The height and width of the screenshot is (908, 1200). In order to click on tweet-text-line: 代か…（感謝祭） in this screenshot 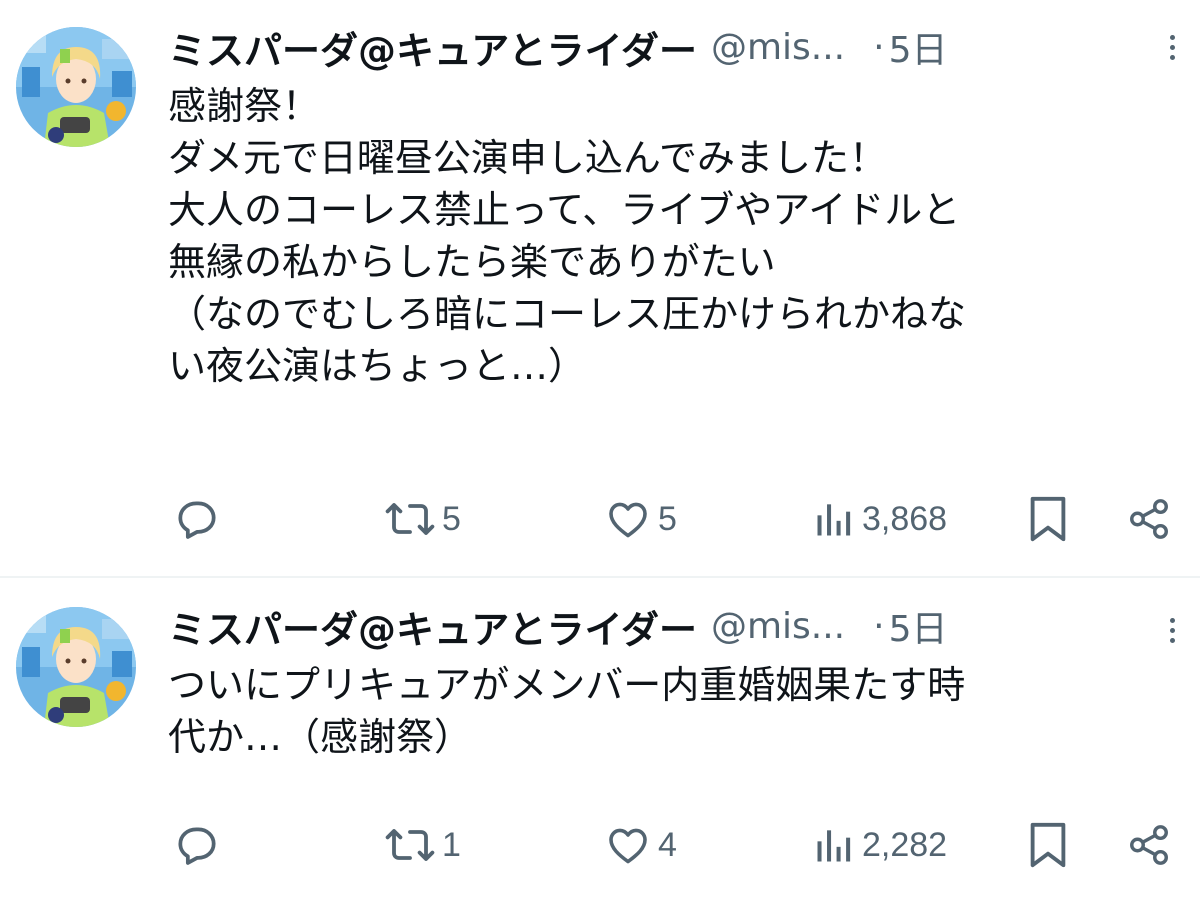, I will do `click(320, 737)`.